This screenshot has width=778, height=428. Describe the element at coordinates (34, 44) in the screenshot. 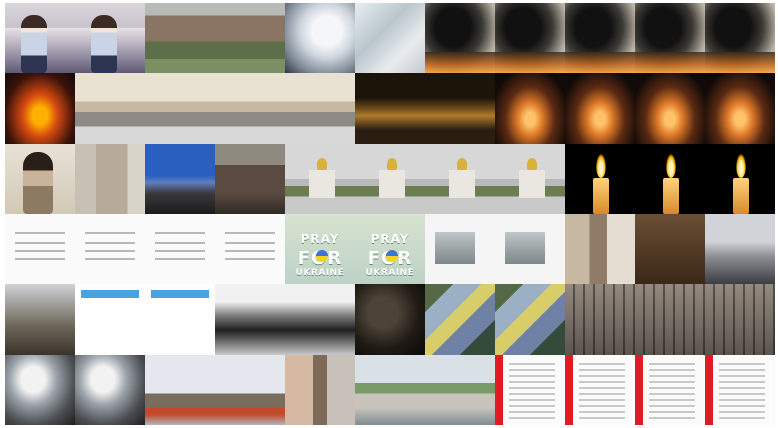

I see `person-figure` at that location.